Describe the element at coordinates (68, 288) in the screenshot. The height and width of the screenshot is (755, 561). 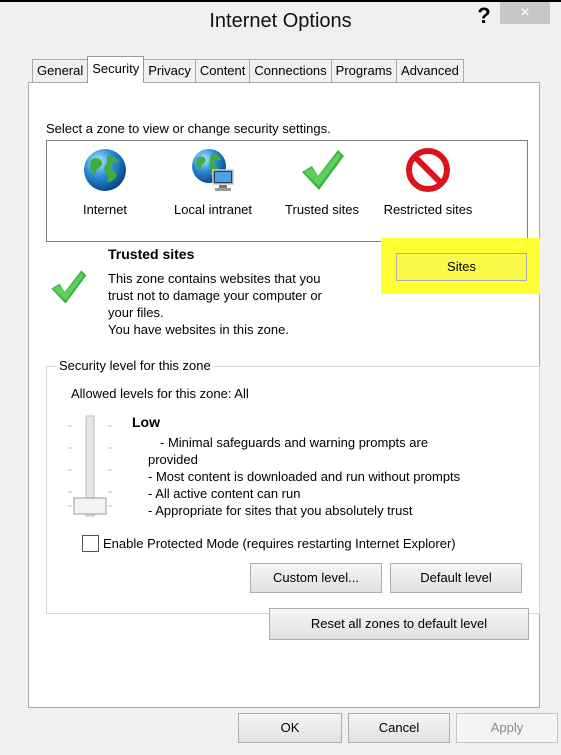
I see `selected-zone-checkmark-icon` at that location.